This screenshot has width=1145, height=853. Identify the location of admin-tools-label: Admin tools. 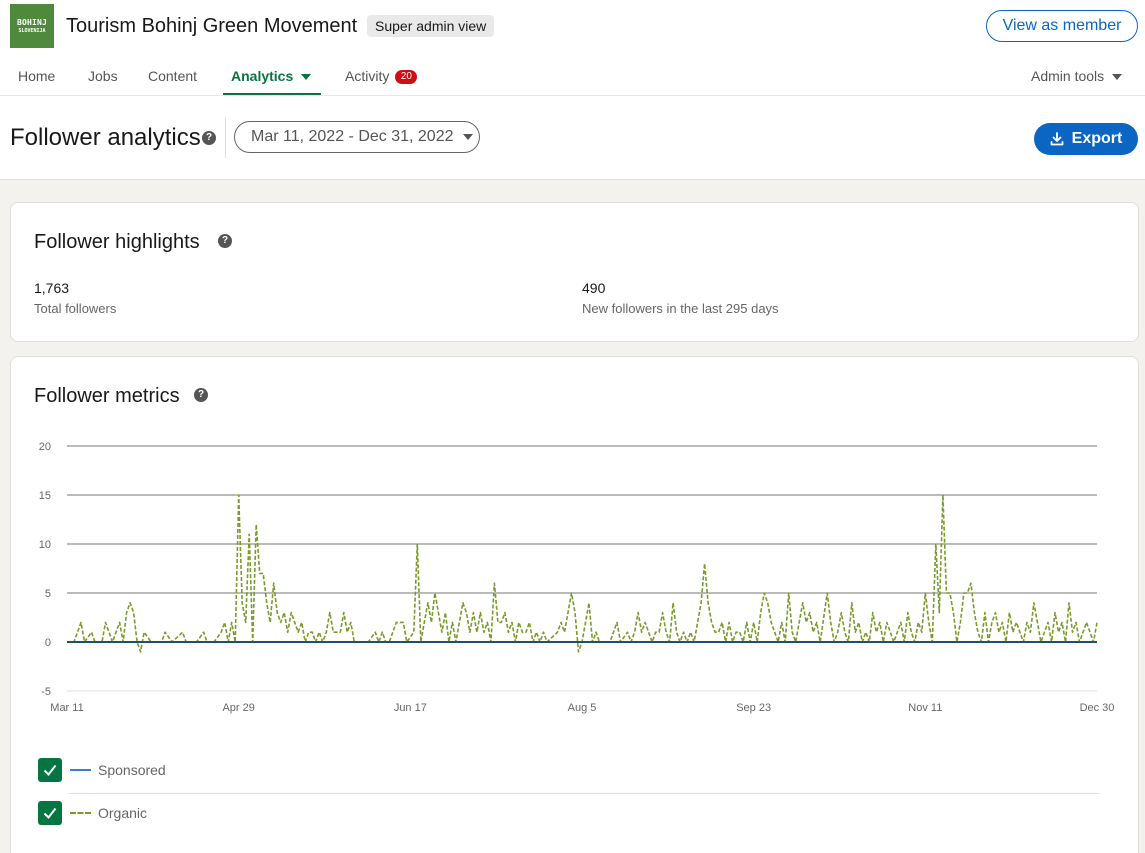
(1068, 76).